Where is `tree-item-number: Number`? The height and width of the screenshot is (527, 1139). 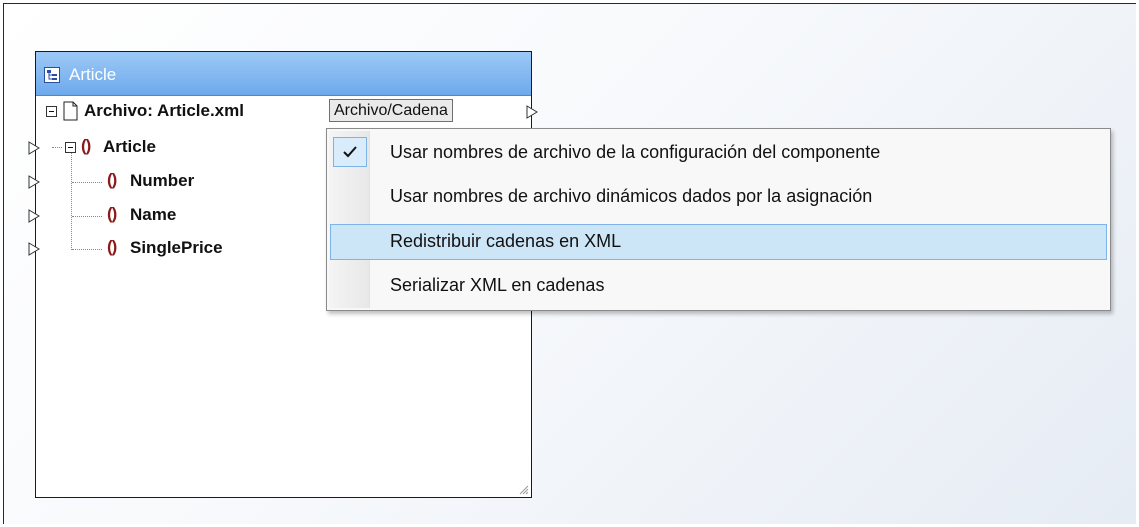
tree-item-number: Number is located at coordinates (162, 185).